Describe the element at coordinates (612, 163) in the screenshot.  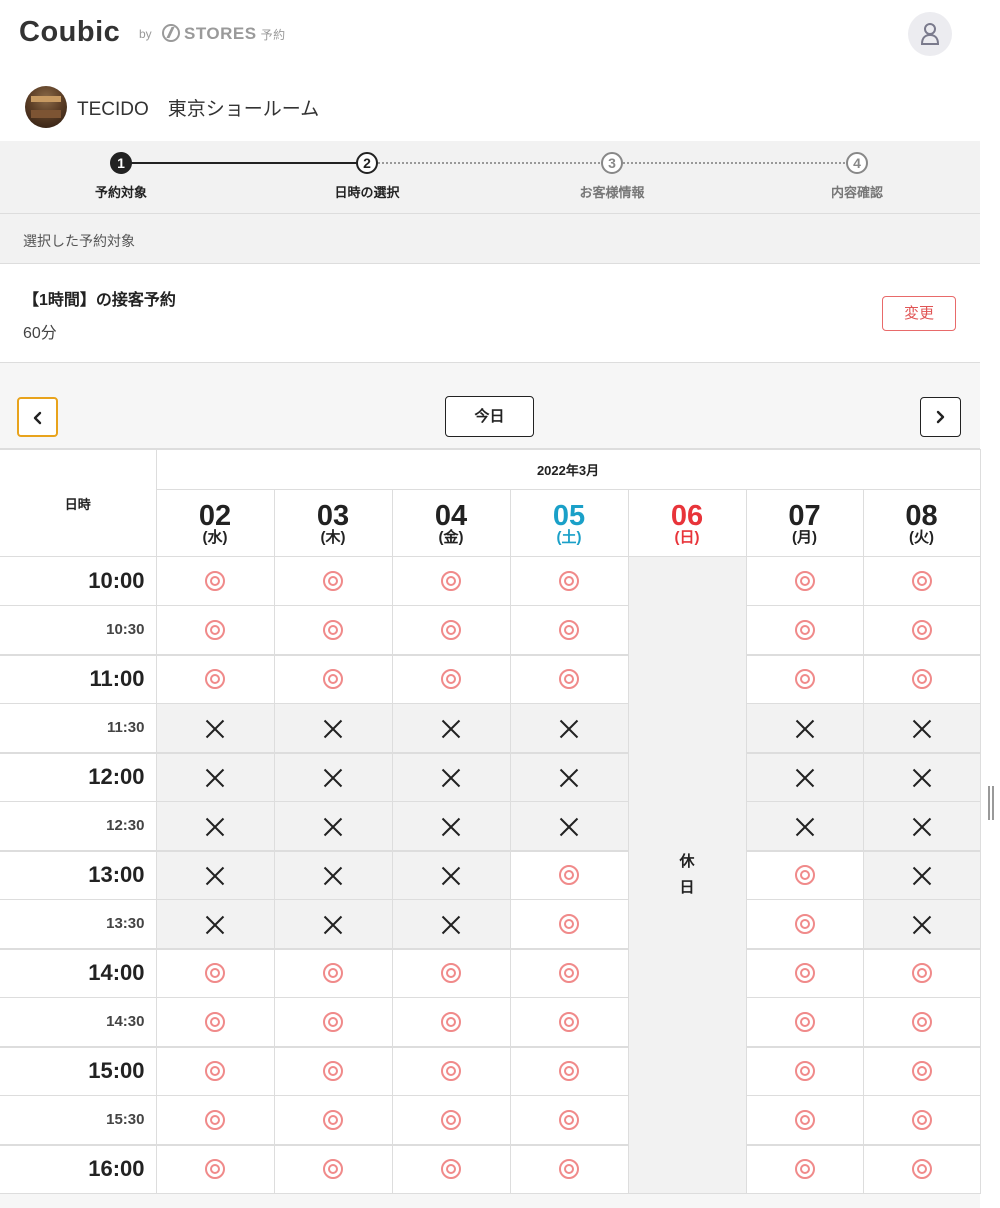
I see `step-3-marker: 3` at that location.